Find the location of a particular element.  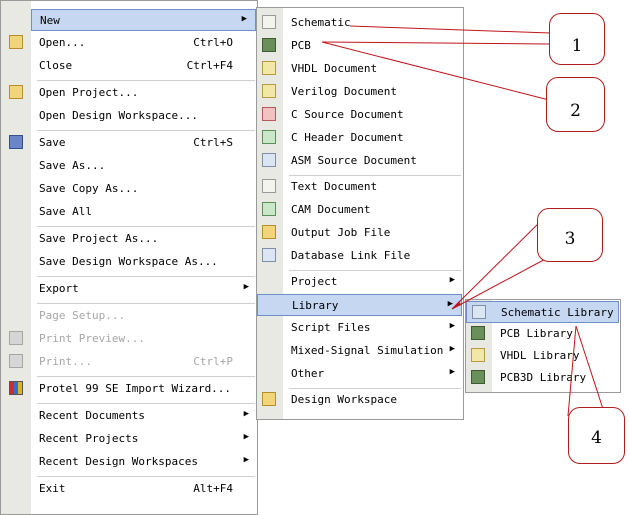

leader-line-3a is located at coordinates (501, 260).